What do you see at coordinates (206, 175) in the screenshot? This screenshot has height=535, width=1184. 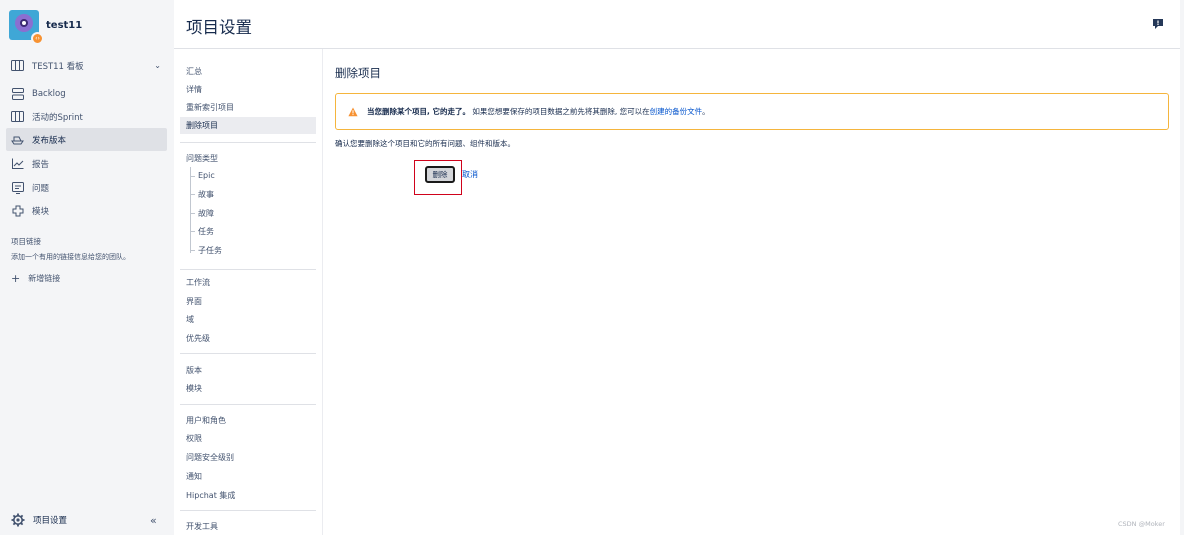 I see `settings-nav-epic: Epic` at bounding box center [206, 175].